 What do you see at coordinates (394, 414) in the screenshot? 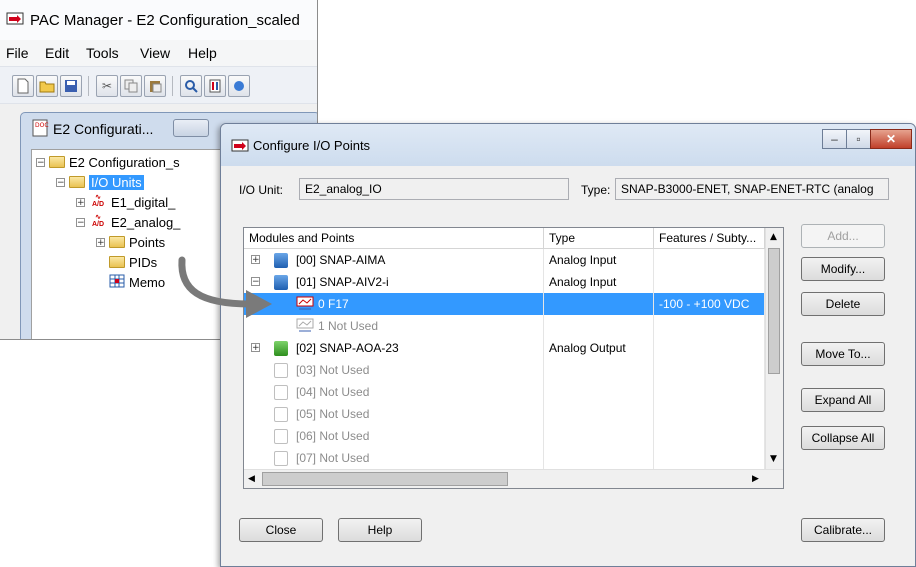
I see `modules-points-cell: [05] Not Used` at bounding box center [394, 414].